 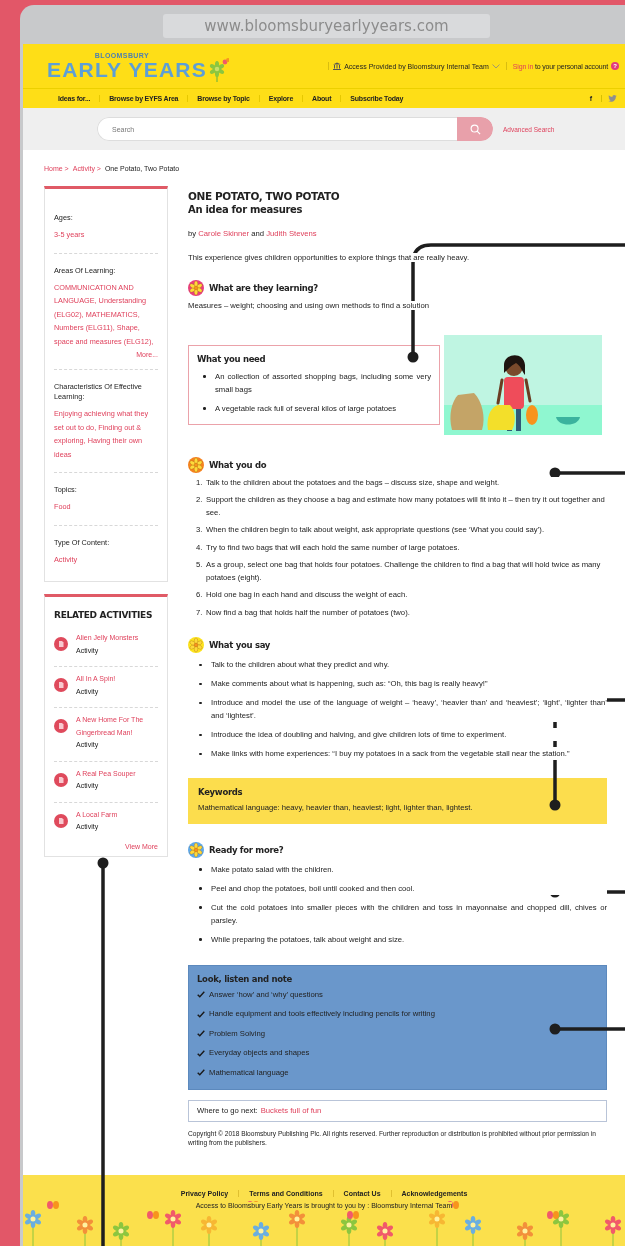 I want to click on search-button, so click(x=475, y=129).